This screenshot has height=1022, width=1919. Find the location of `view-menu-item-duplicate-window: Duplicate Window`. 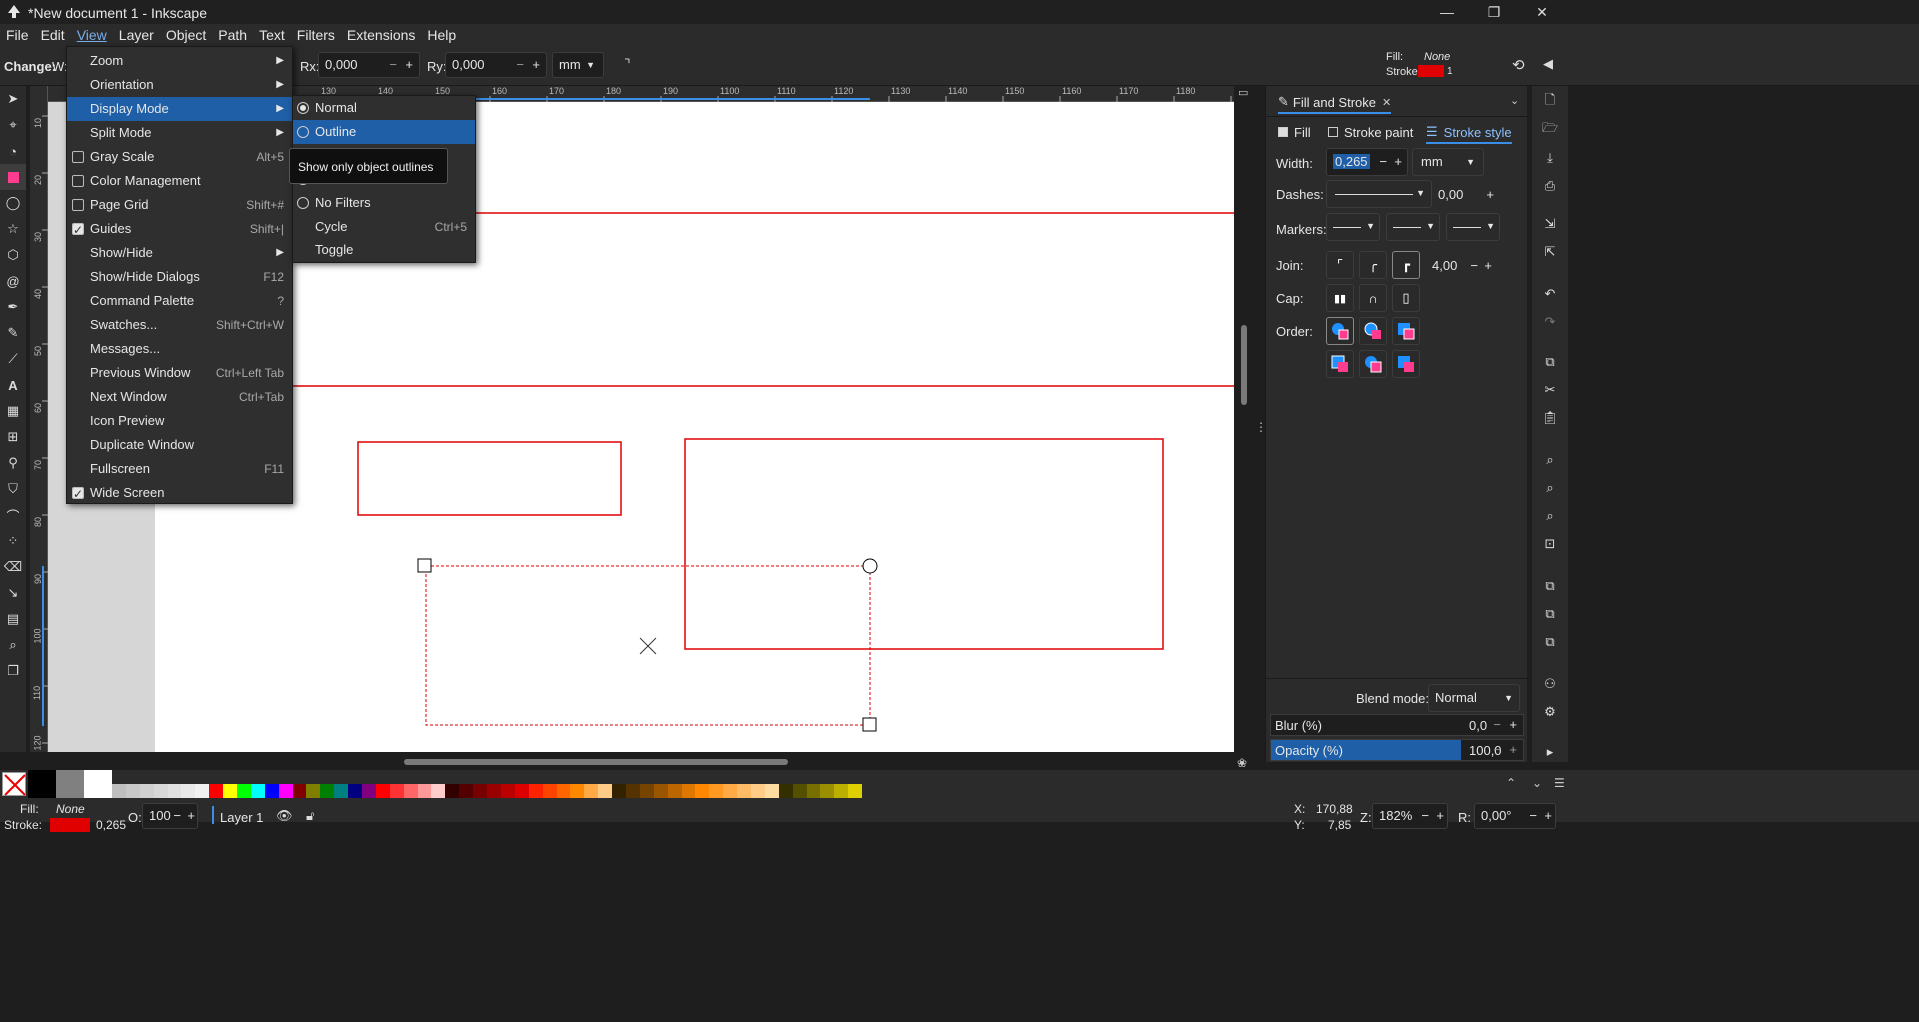

view-menu-item-duplicate-window: Duplicate Window is located at coordinates (179, 445).